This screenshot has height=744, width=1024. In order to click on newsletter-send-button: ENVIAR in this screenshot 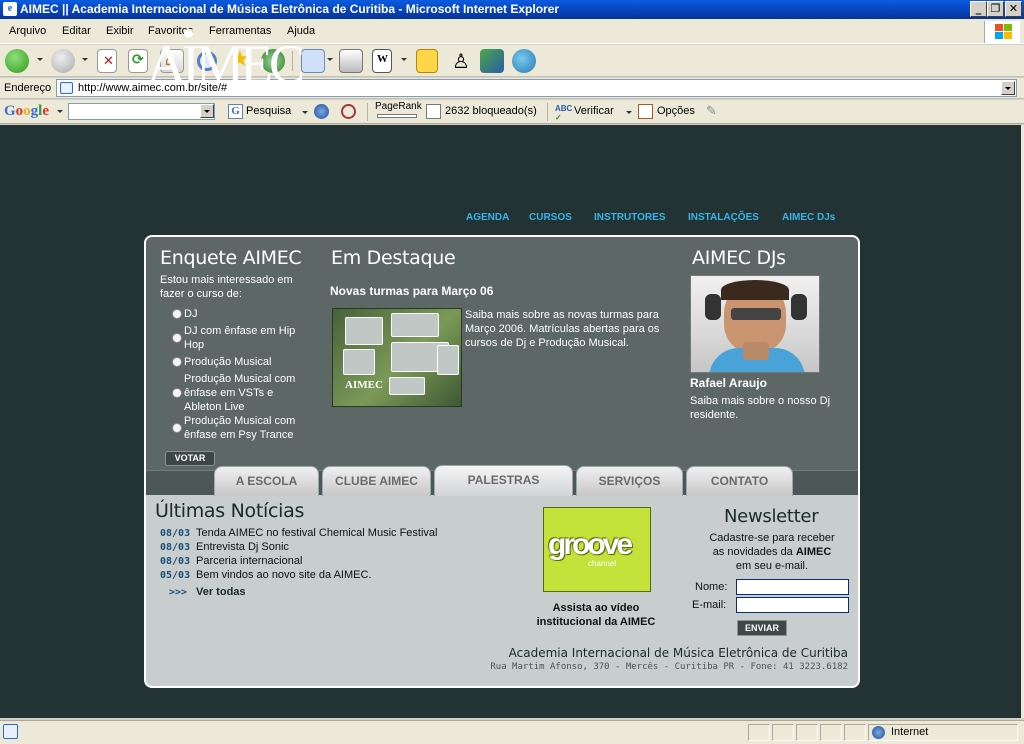, I will do `click(762, 628)`.